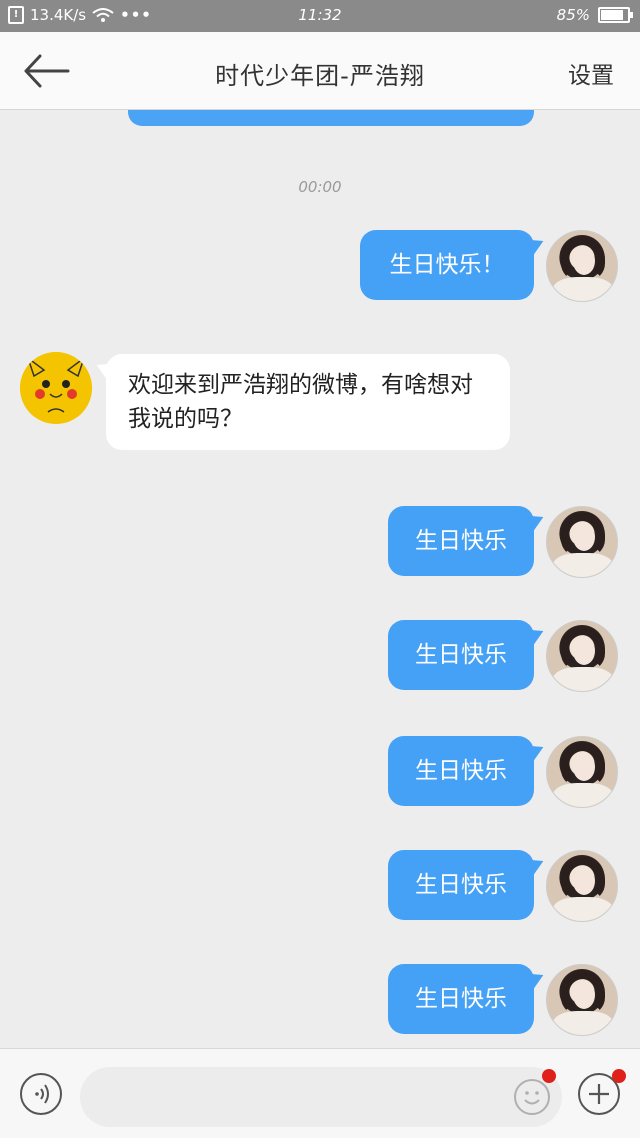  I want to click on battery-fill, so click(612, 15).